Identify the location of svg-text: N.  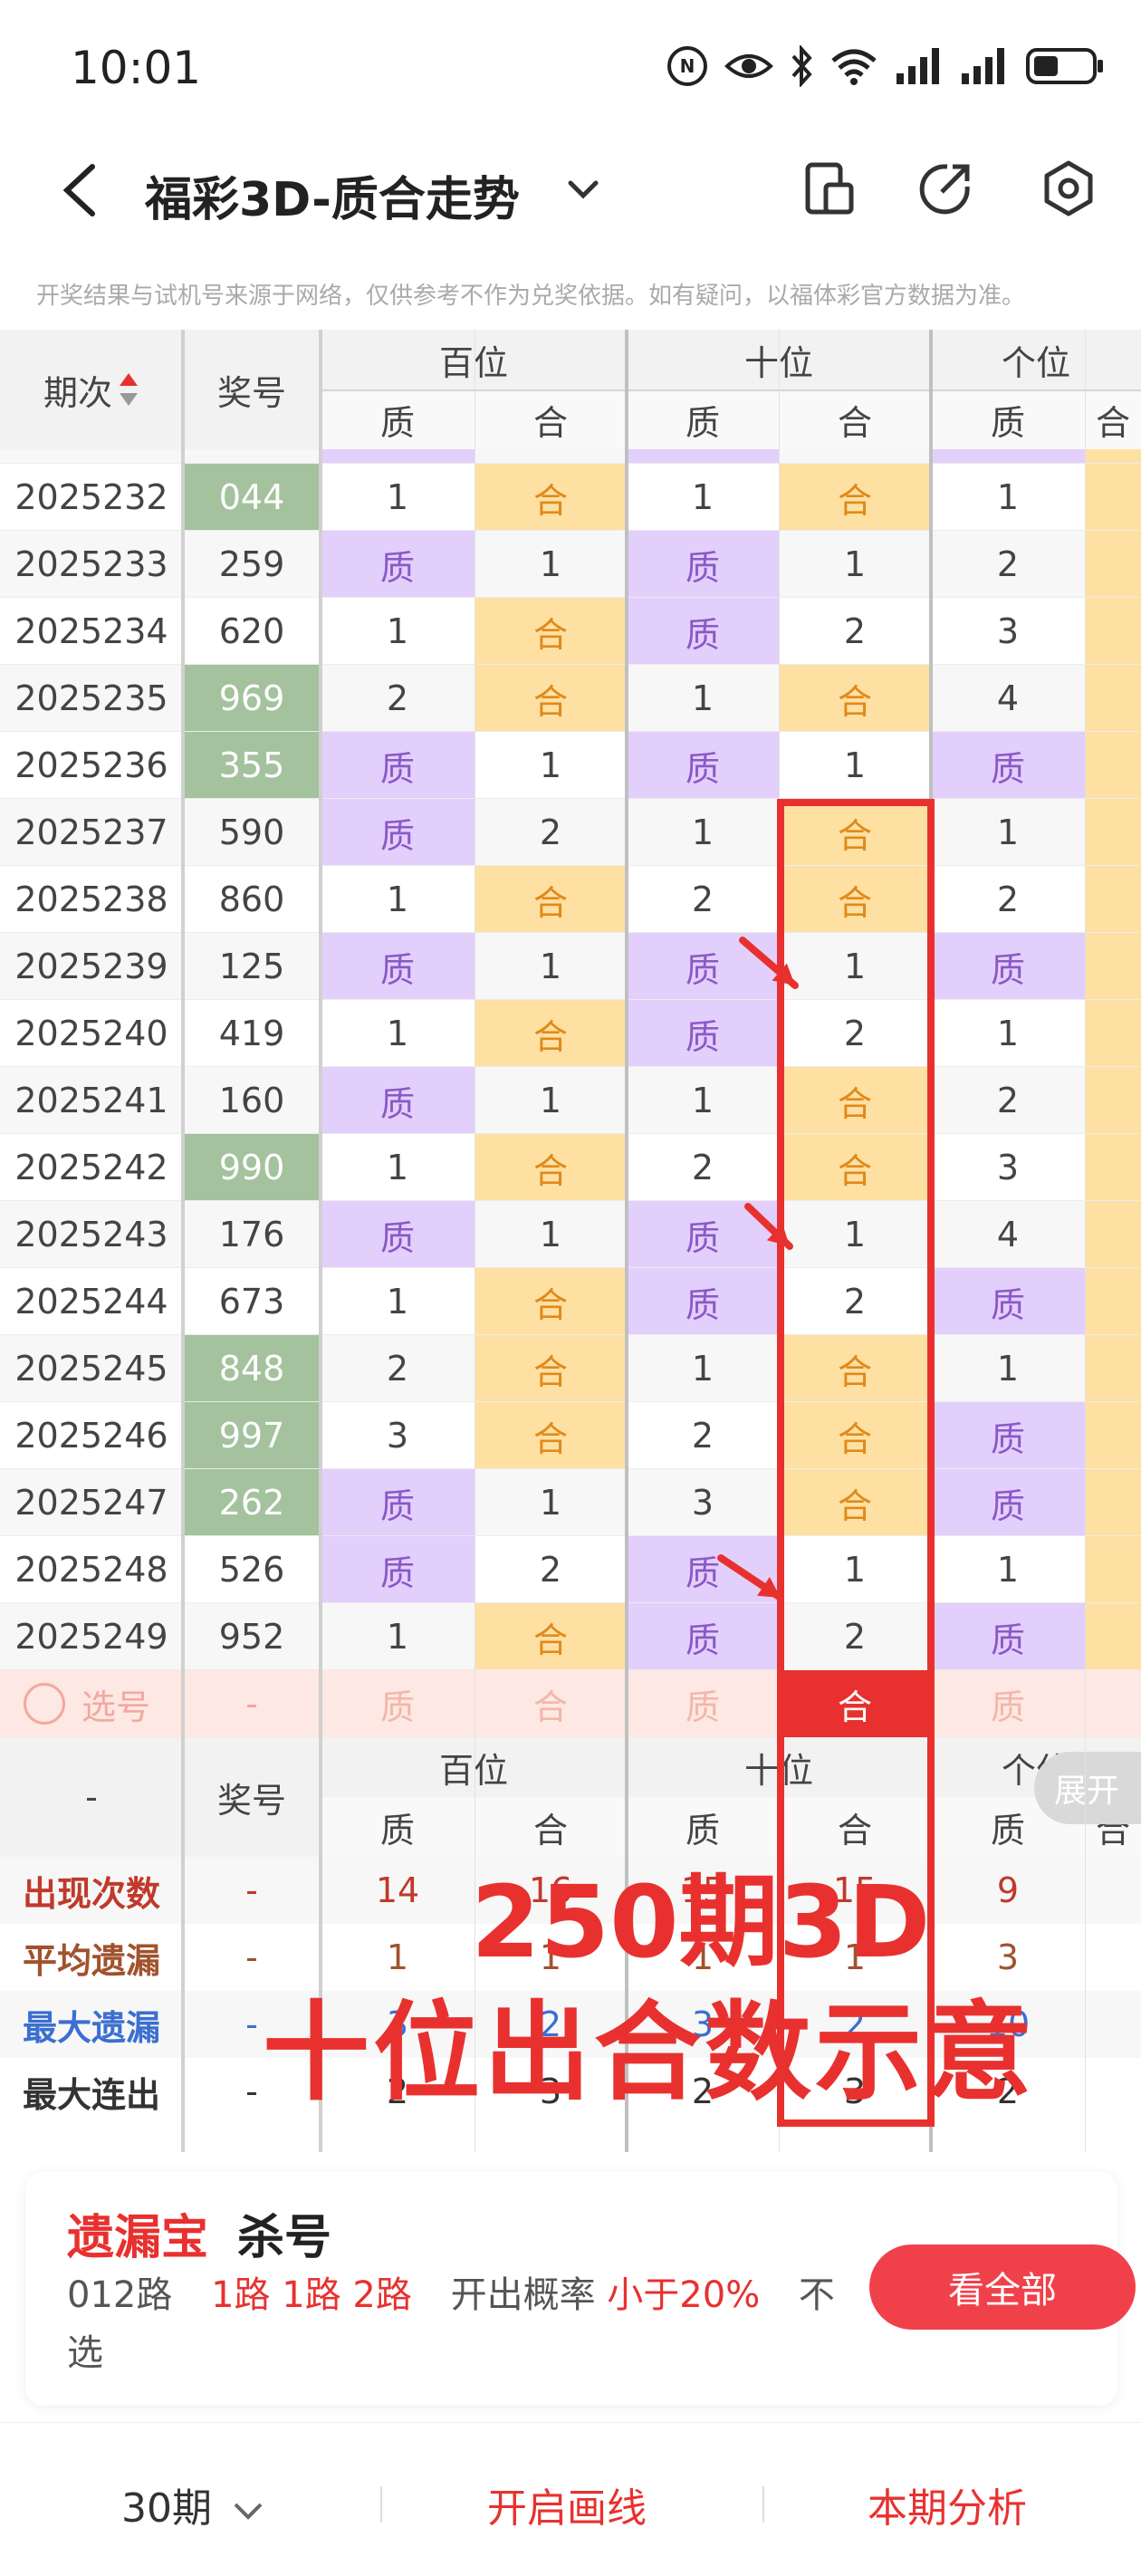
(687, 66).